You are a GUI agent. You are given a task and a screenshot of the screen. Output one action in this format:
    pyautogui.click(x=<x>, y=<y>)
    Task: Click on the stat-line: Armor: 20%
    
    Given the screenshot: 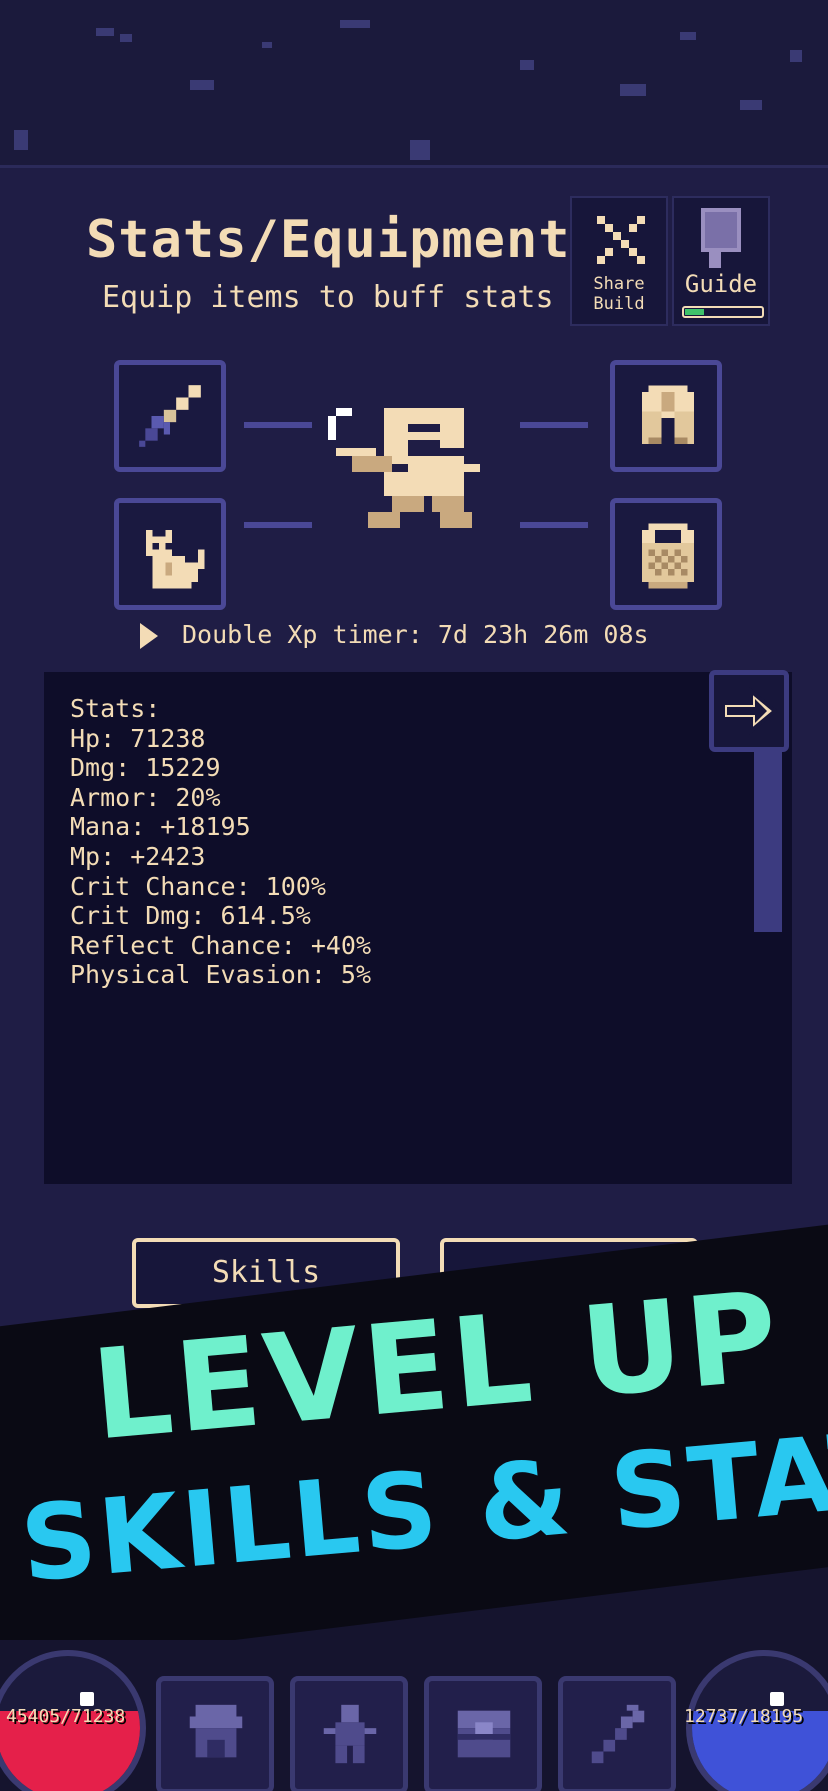 What is the action you would take?
    pyautogui.click(x=145, y=797)
    